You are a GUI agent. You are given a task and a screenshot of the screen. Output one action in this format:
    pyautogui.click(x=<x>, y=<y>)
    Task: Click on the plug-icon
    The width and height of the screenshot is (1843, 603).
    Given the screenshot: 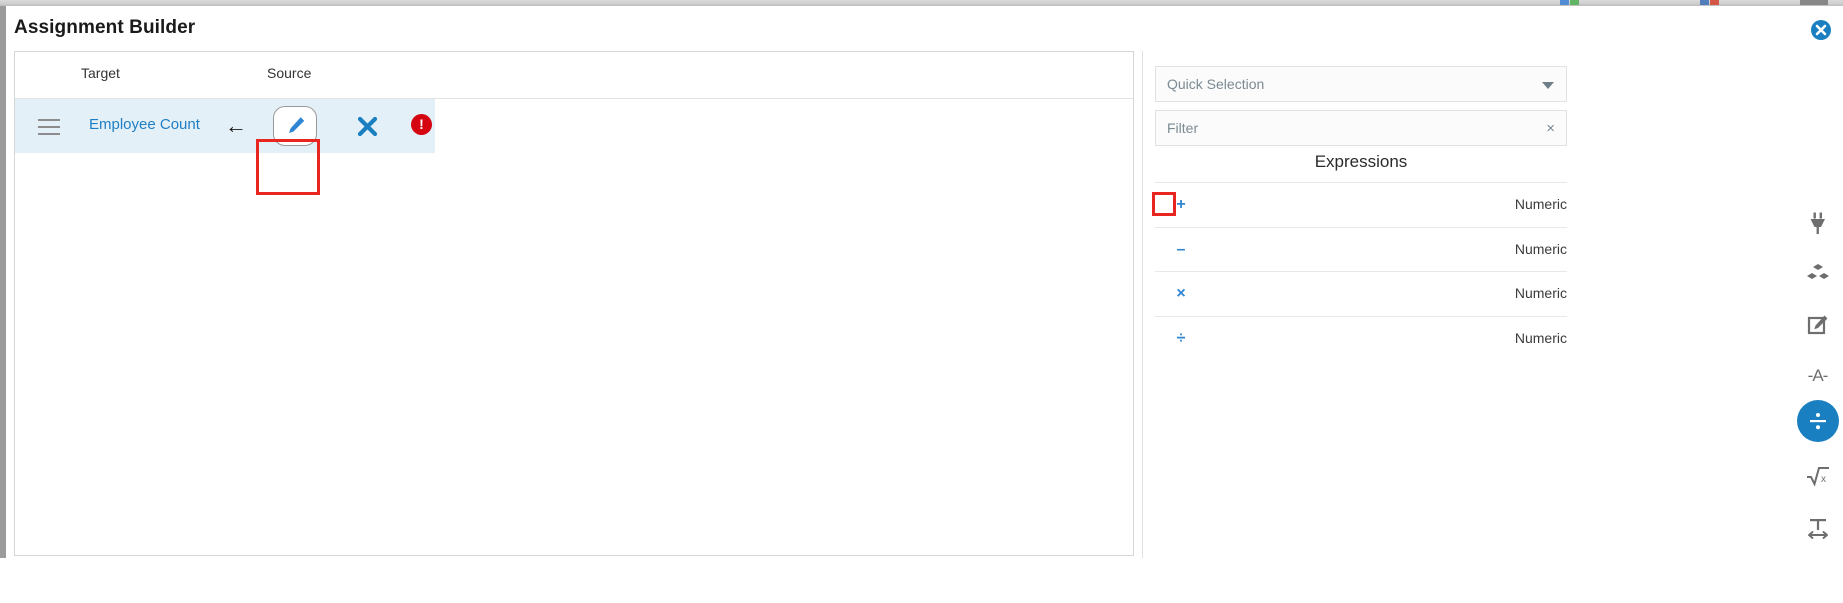 What is the action you would take?
    pyautogui.click(x=1814, y=224)
    